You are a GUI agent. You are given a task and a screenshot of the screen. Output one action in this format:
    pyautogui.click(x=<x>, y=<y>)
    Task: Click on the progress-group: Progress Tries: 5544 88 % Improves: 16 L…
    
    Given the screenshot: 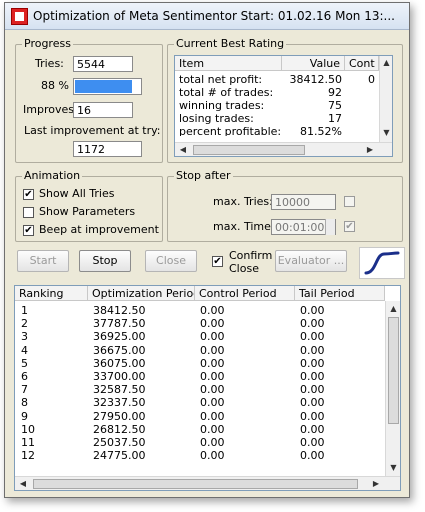 What is the action you would take?
    pyautogui.click(x=89, y=100)
    